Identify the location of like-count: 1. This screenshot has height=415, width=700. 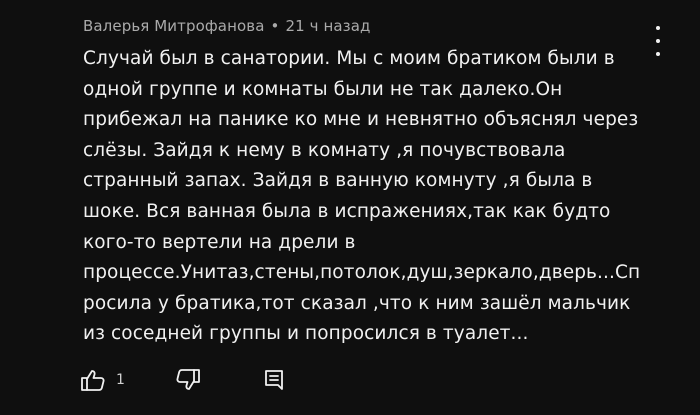
(120, 380).